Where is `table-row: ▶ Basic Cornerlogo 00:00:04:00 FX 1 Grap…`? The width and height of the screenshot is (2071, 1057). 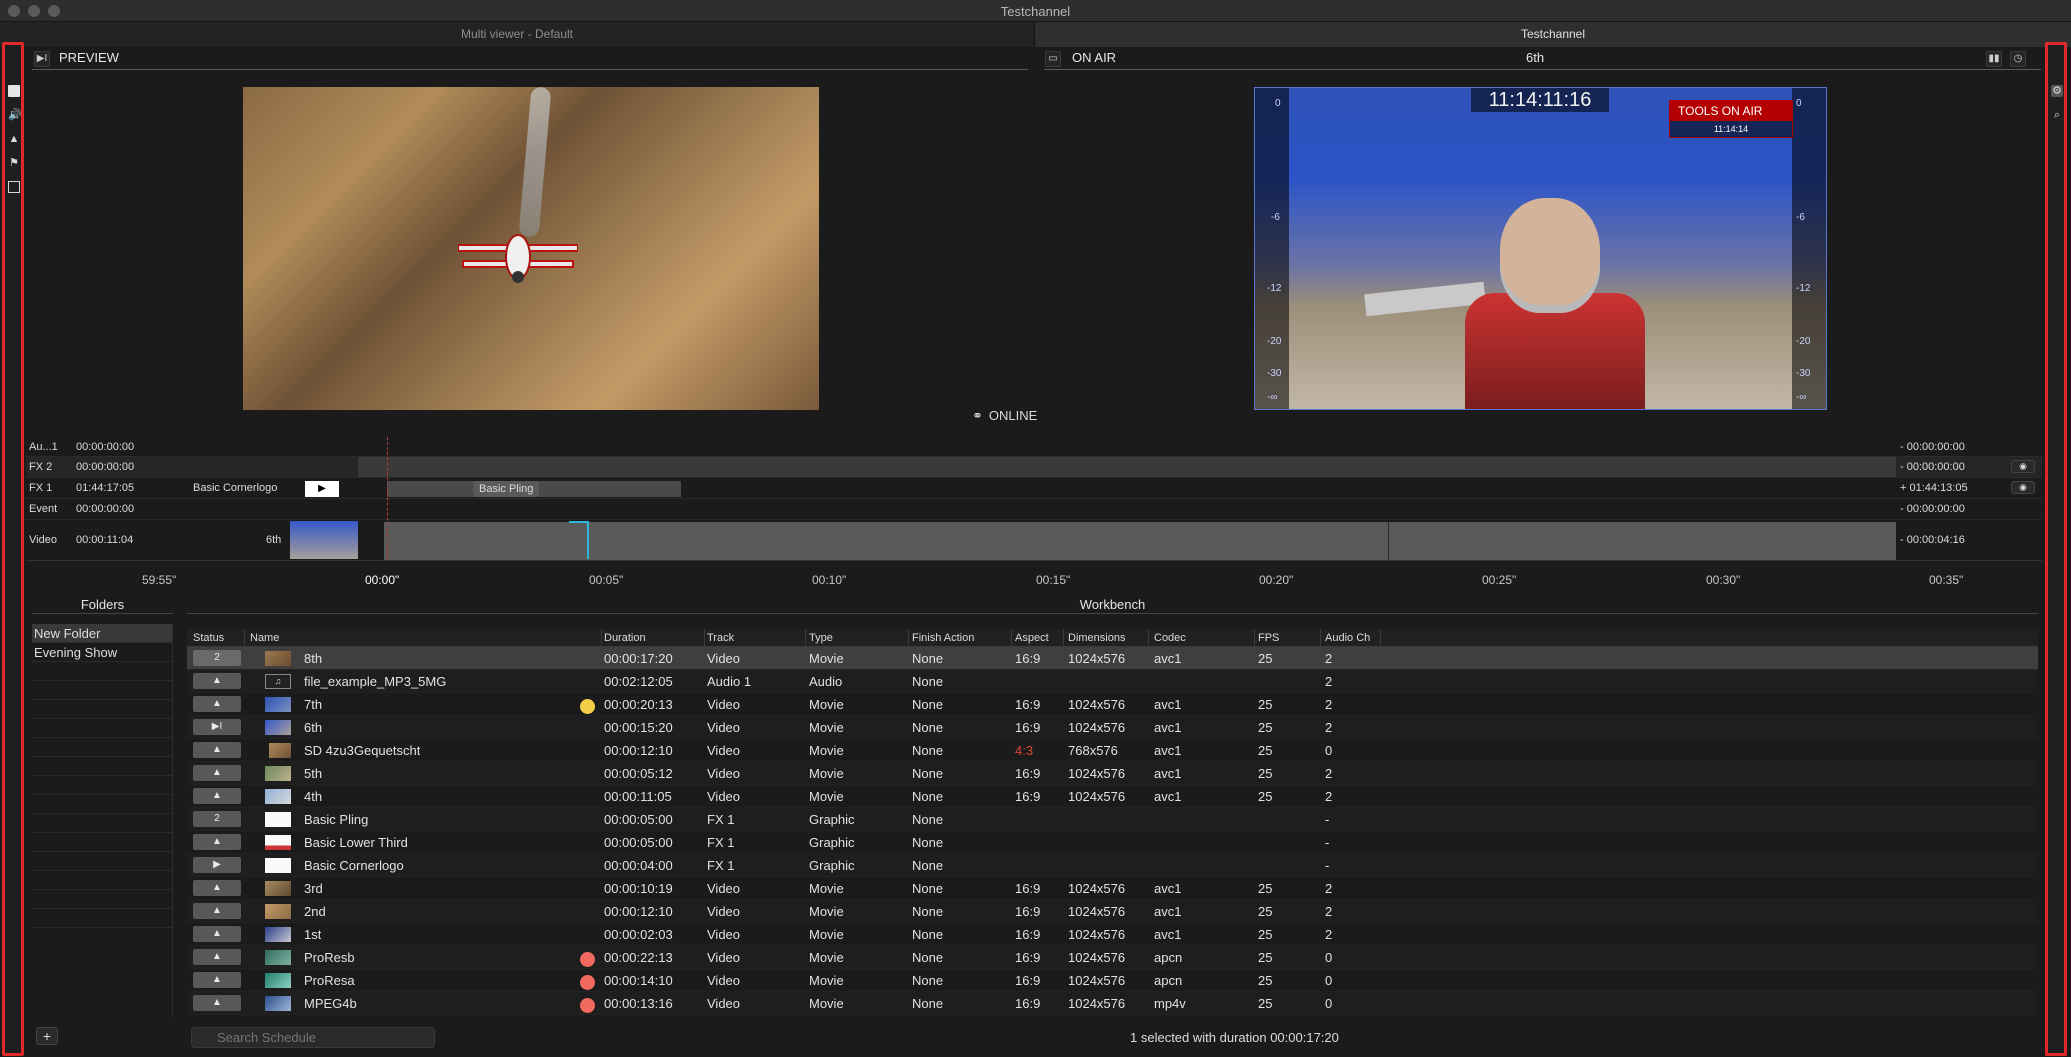
table-row: ▶ Basic Cornerlogo 00:00:04:00 FX 1 Grap… is located at coordinates (1112, 865).